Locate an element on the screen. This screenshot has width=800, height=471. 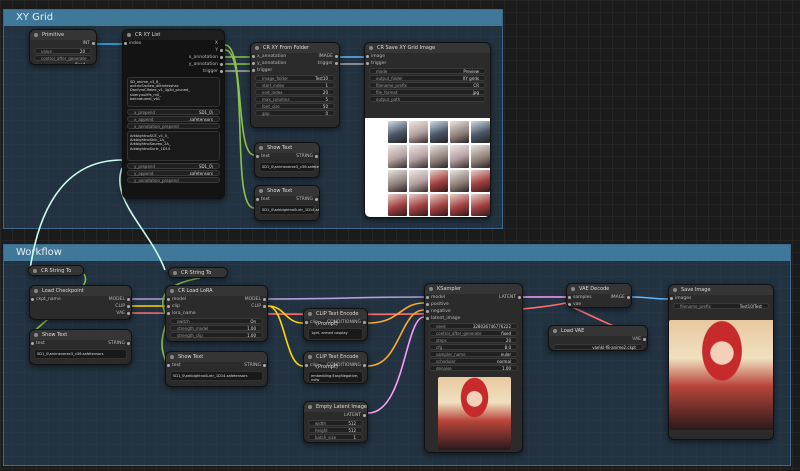
sampler-name-widget: sampler_name euler is located at coordinates (473, 354).